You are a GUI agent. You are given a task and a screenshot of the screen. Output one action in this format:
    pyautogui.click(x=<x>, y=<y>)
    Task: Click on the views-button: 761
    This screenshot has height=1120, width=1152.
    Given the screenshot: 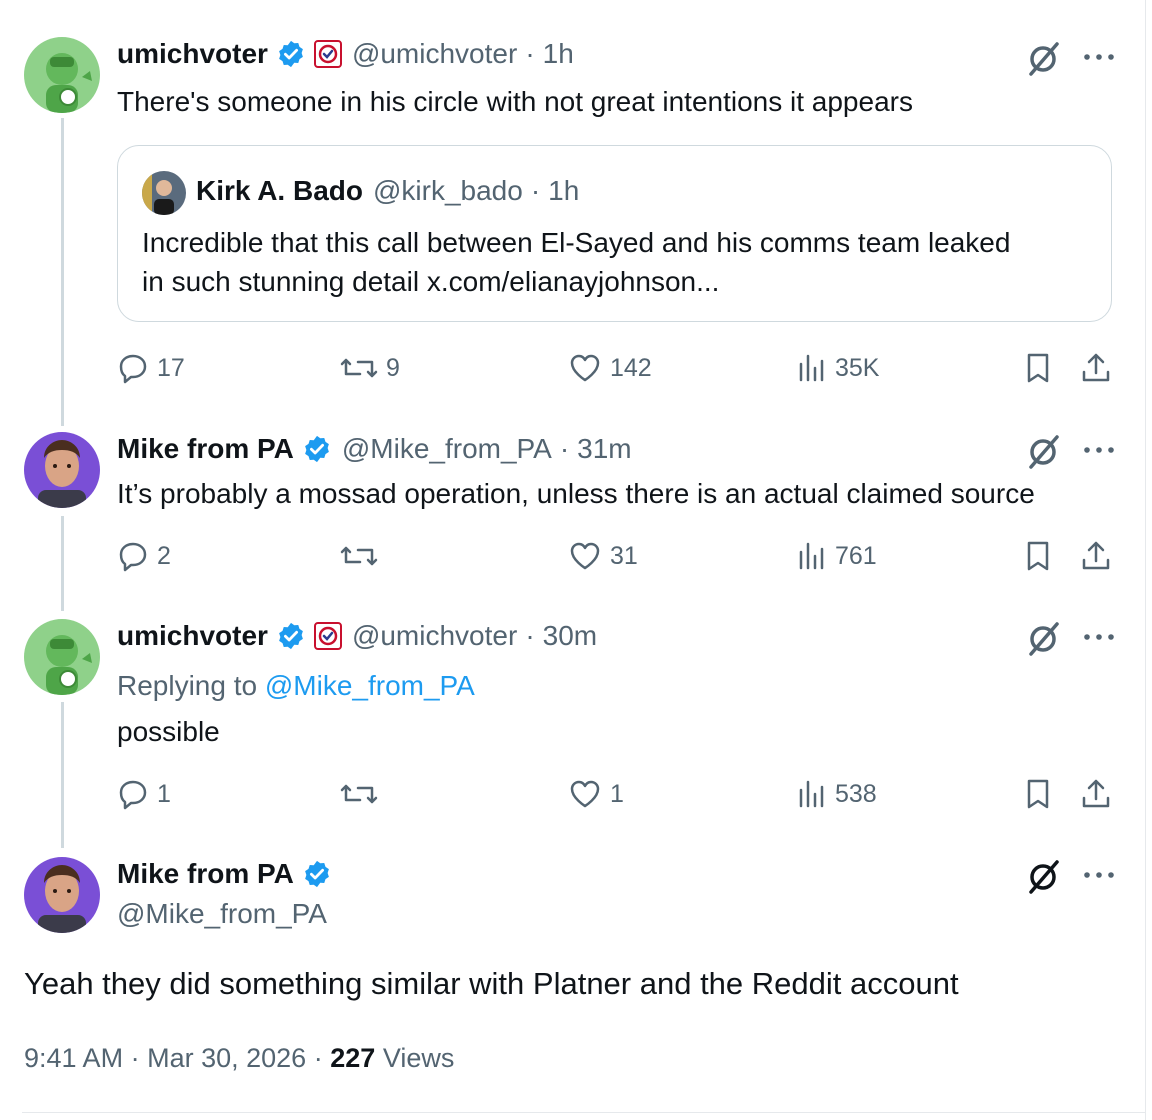 What is the action you would take?
    pyautogui.click(x=837, y=556)
    